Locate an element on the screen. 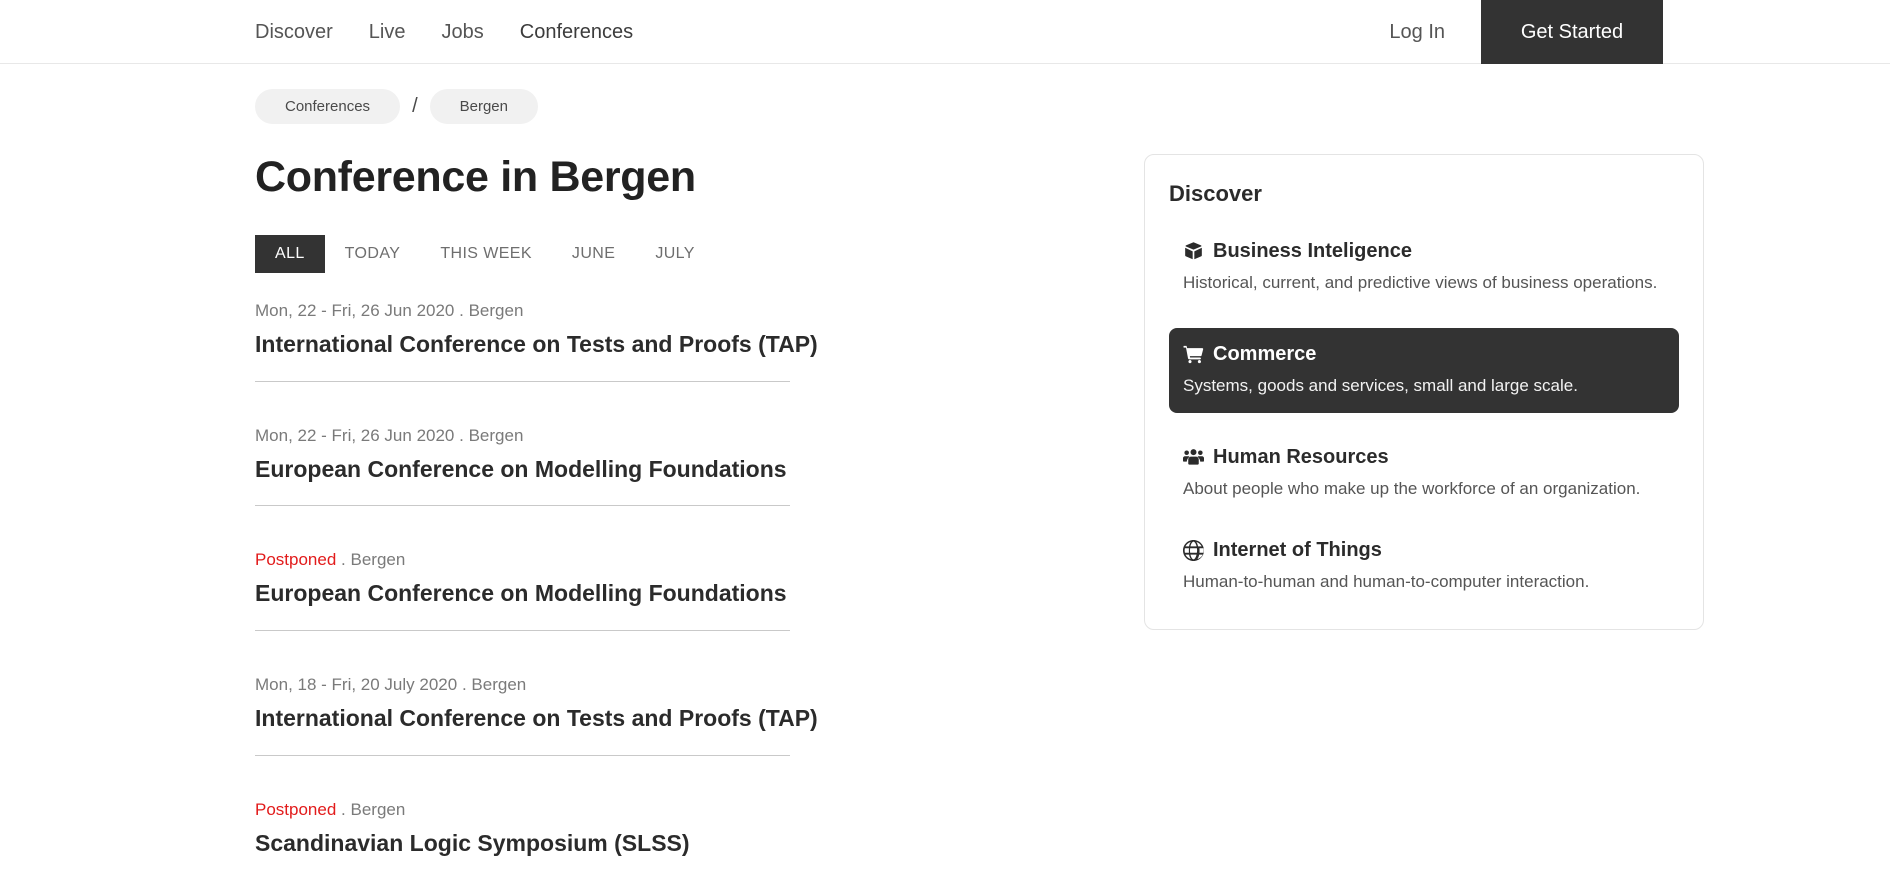 This screenshot has width=1890, height=886. conference-date: Mon, 18 - Fri, 20 July 2020 is located at coordinates (356, 685).